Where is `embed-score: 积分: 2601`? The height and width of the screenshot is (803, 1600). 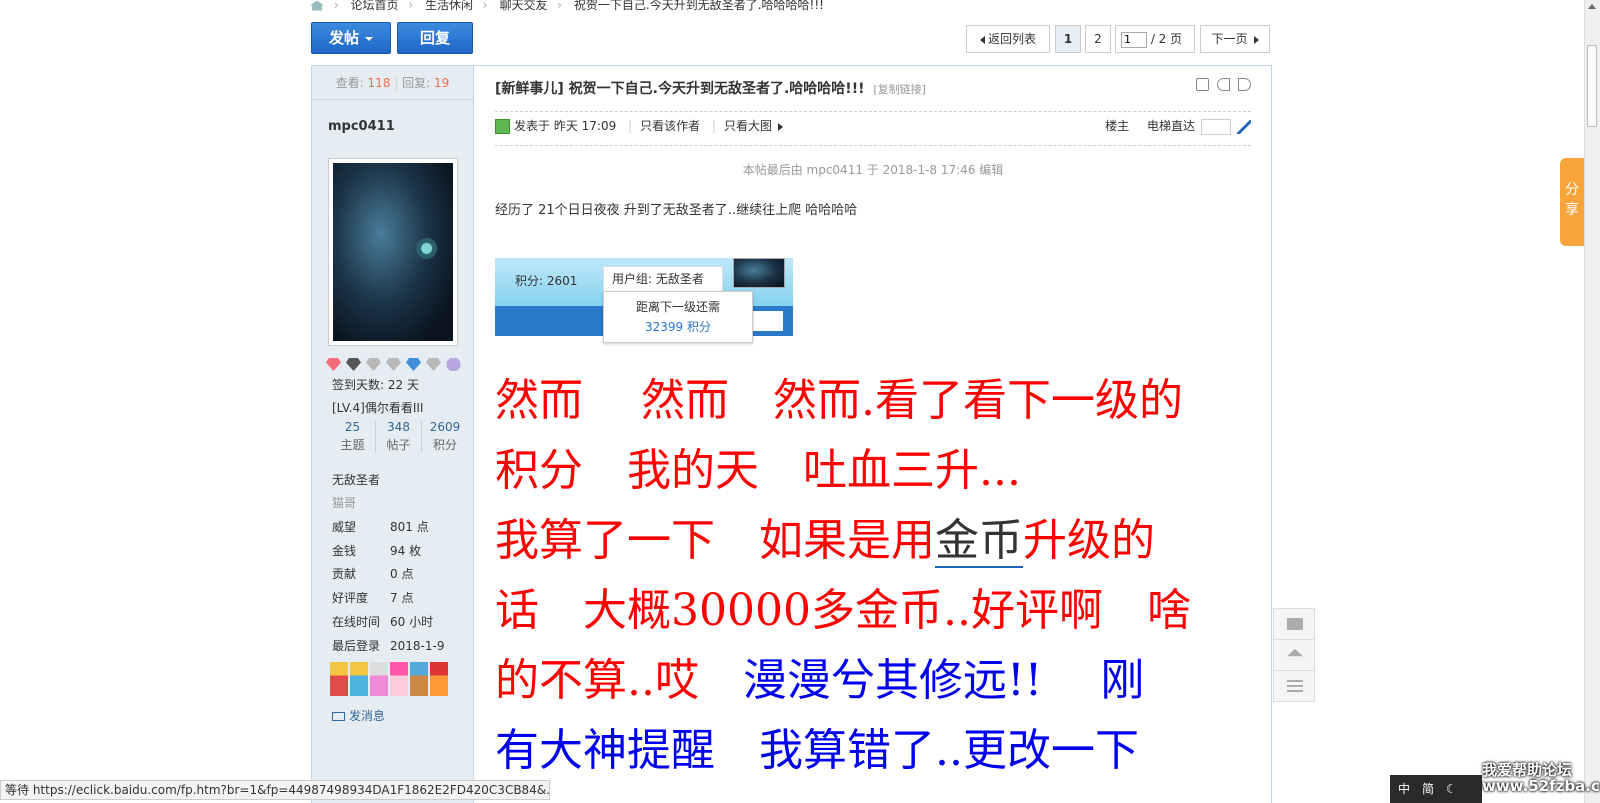 embed-score: 积分: 2601 is located at coordinates (546, 281).